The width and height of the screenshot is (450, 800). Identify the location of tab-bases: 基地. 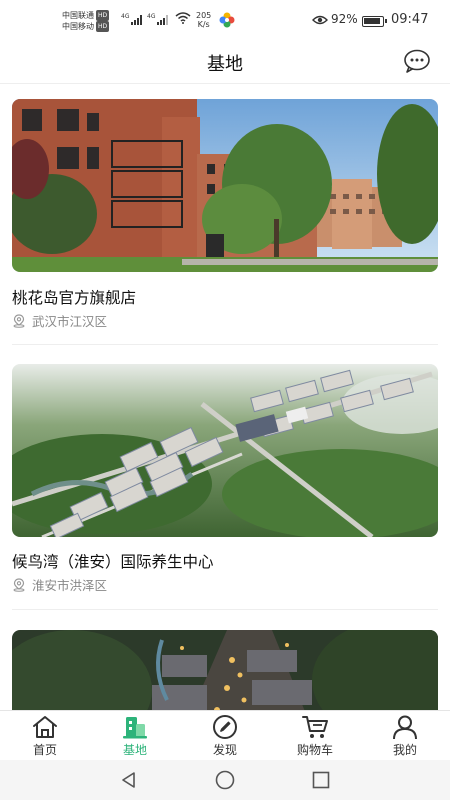
(135, 736).